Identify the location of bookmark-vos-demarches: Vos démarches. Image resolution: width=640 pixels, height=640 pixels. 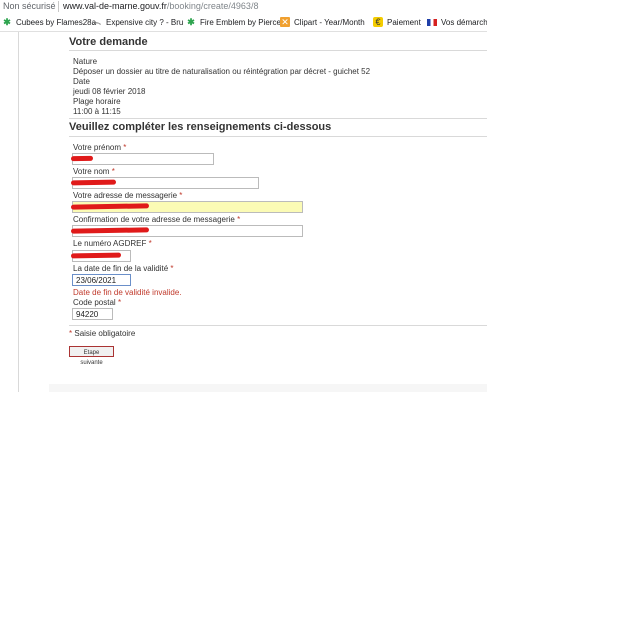
(457, 22).